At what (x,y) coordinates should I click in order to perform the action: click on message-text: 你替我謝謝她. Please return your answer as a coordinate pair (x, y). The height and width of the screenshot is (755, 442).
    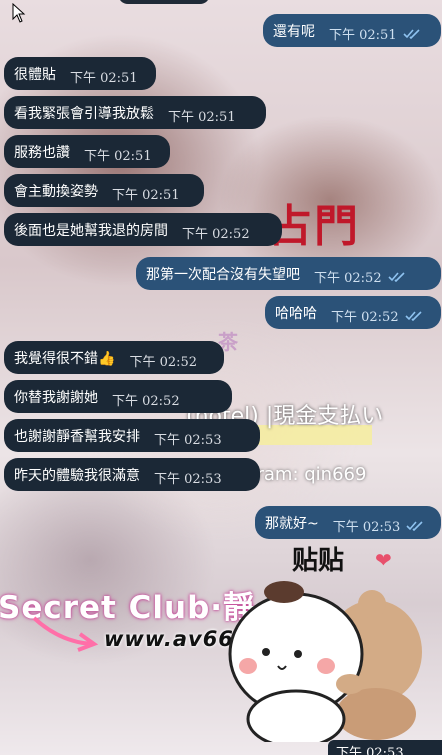
    Looking at the image, I should click on (56, 397).